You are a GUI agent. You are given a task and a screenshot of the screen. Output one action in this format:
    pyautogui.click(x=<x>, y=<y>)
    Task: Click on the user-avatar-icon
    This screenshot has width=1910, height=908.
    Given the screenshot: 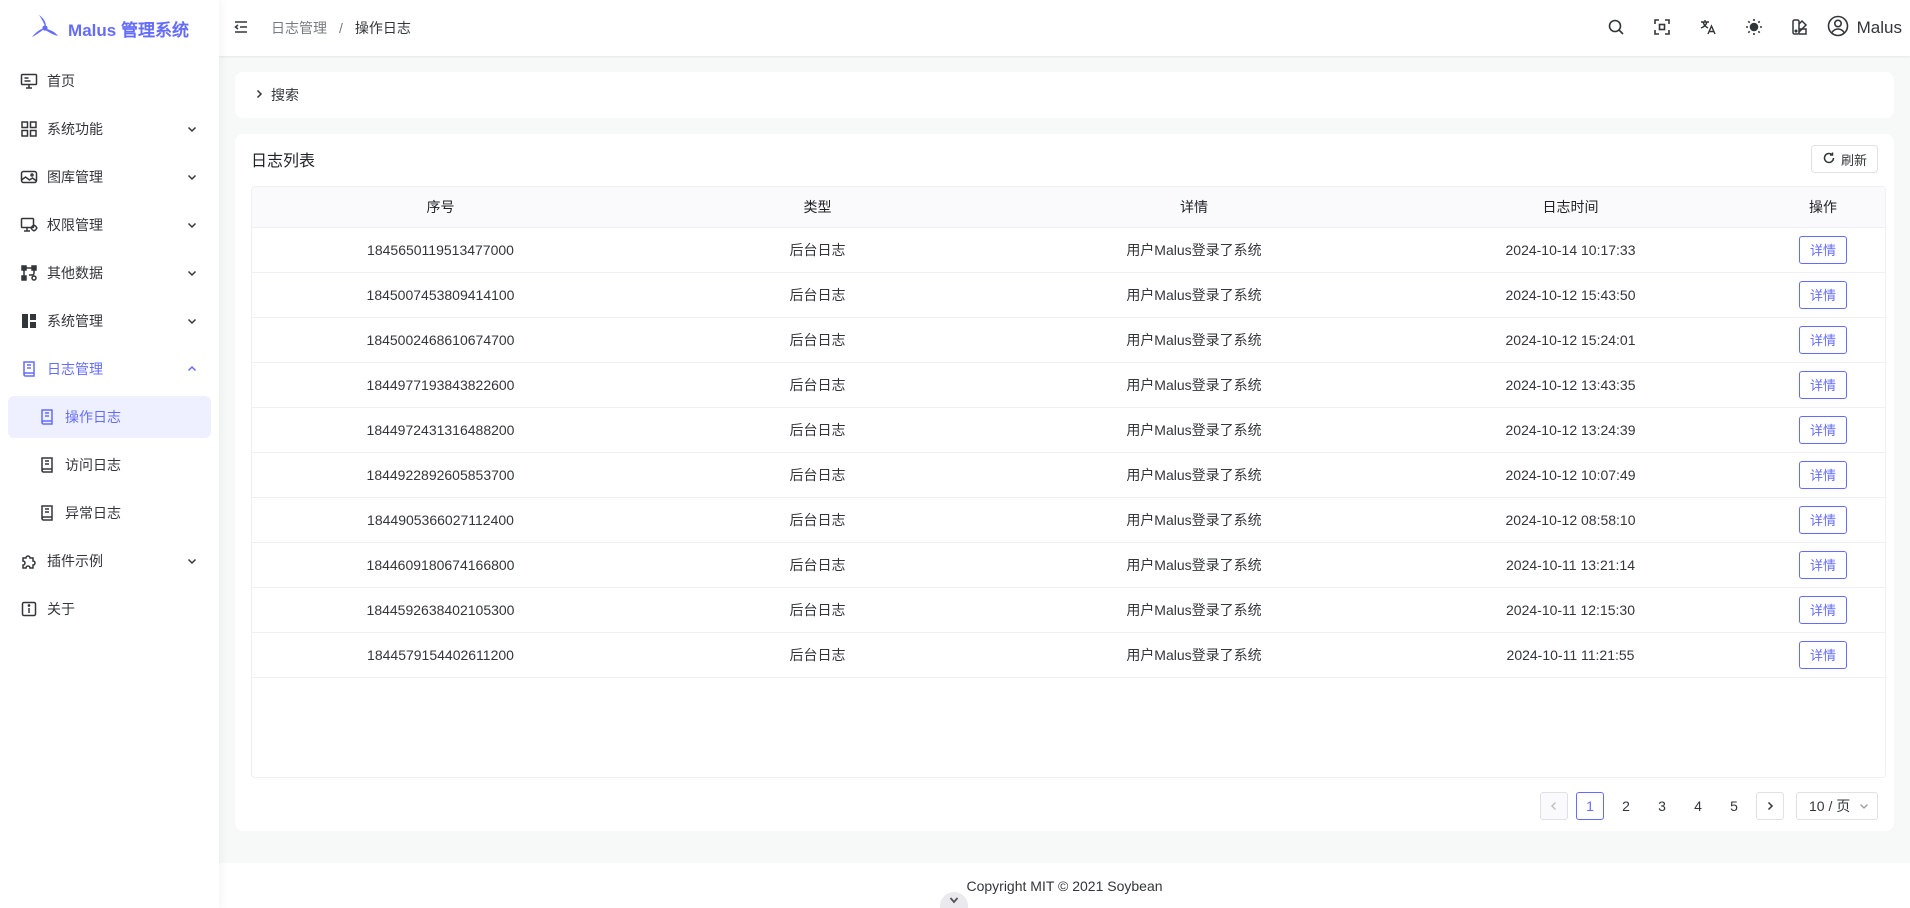 What is the action you would take?
    pyautogui.click(x=1838, y=28)
    